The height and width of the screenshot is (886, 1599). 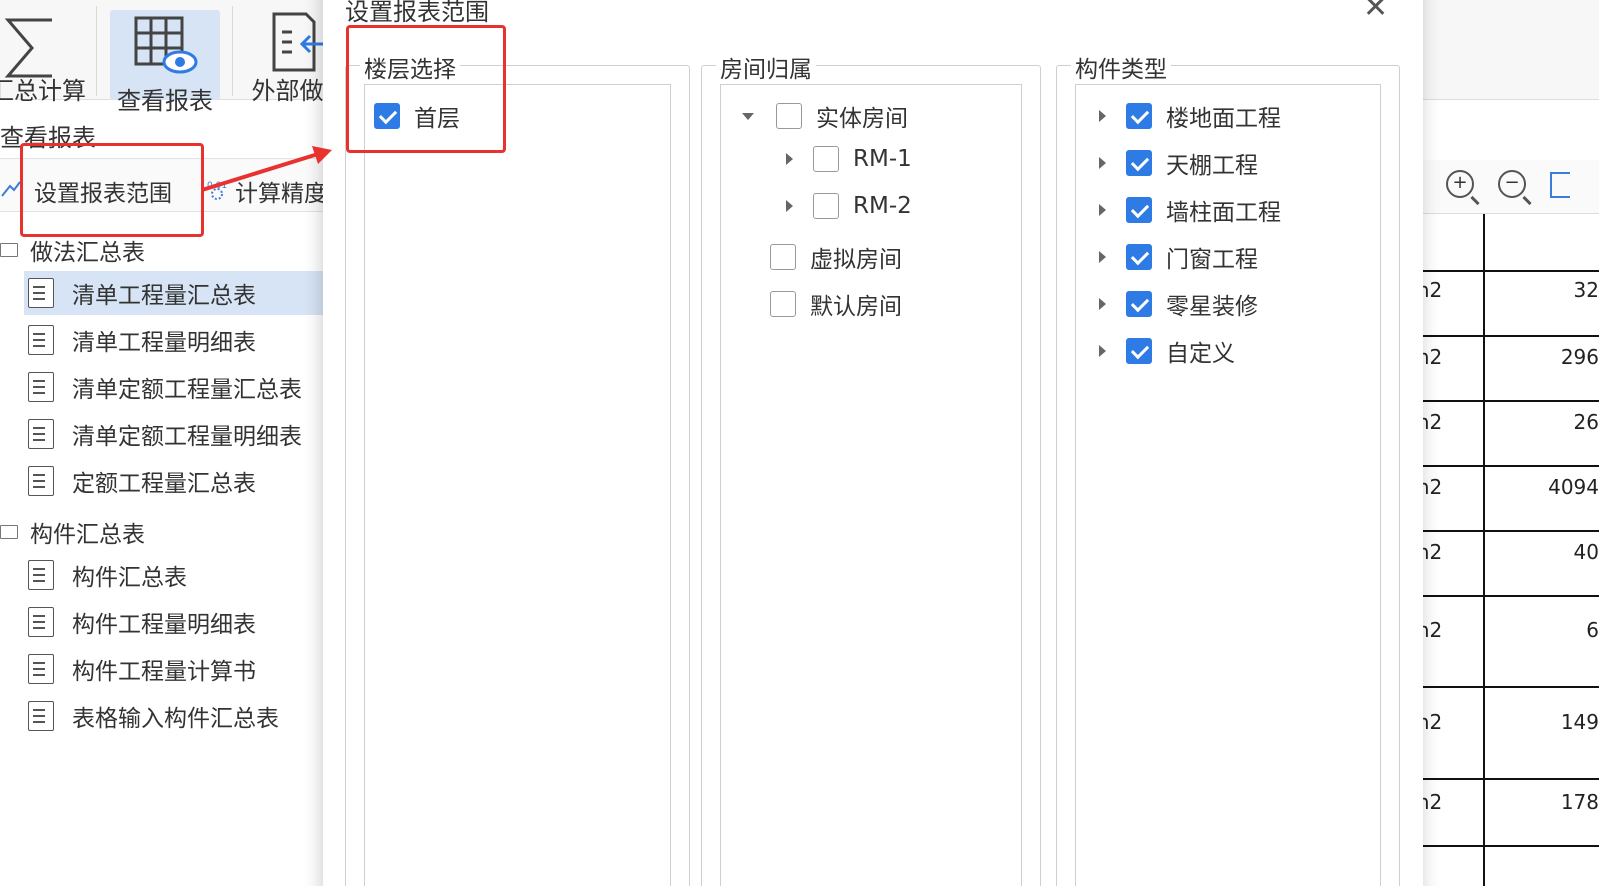 What do you see at coordinates (1573, 487) in the screenshot?
I see `table-cell-value: 4094` at bounding box center [1573, 487].